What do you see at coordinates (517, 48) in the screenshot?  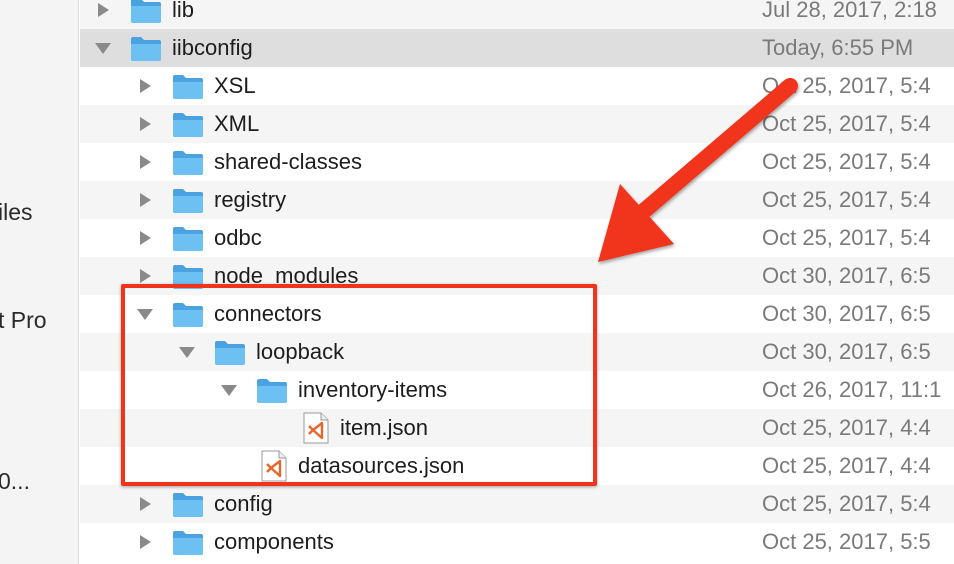 I see `file-row-iibconfig: iibconfig Today, 6:55 PM` at bounding box center [517, 48].